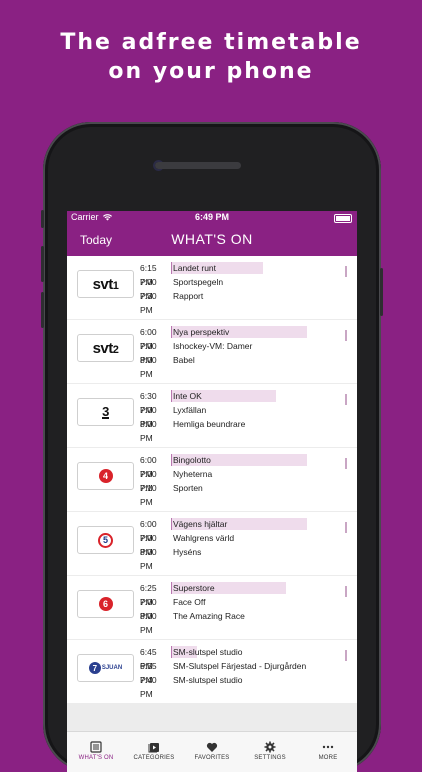  I want to click on headline-line-1: The adfree timetable, so click(211, 42).